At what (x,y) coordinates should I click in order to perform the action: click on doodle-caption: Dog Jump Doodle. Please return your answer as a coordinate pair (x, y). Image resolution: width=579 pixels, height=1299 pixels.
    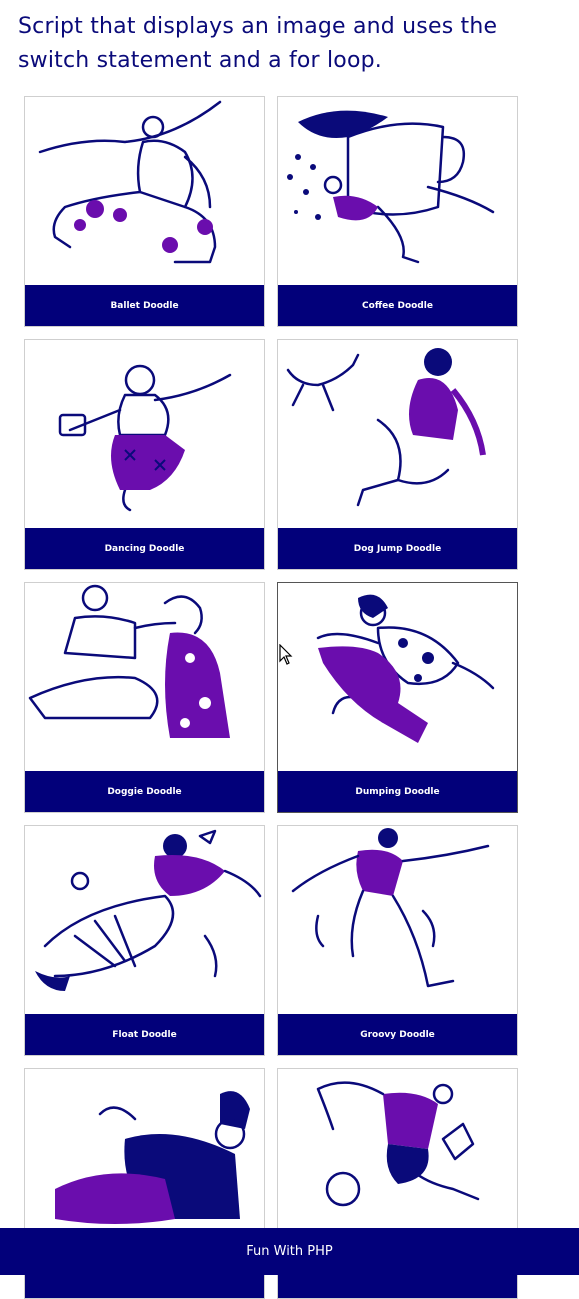
    Looking at the image, I should click on (397, 548).